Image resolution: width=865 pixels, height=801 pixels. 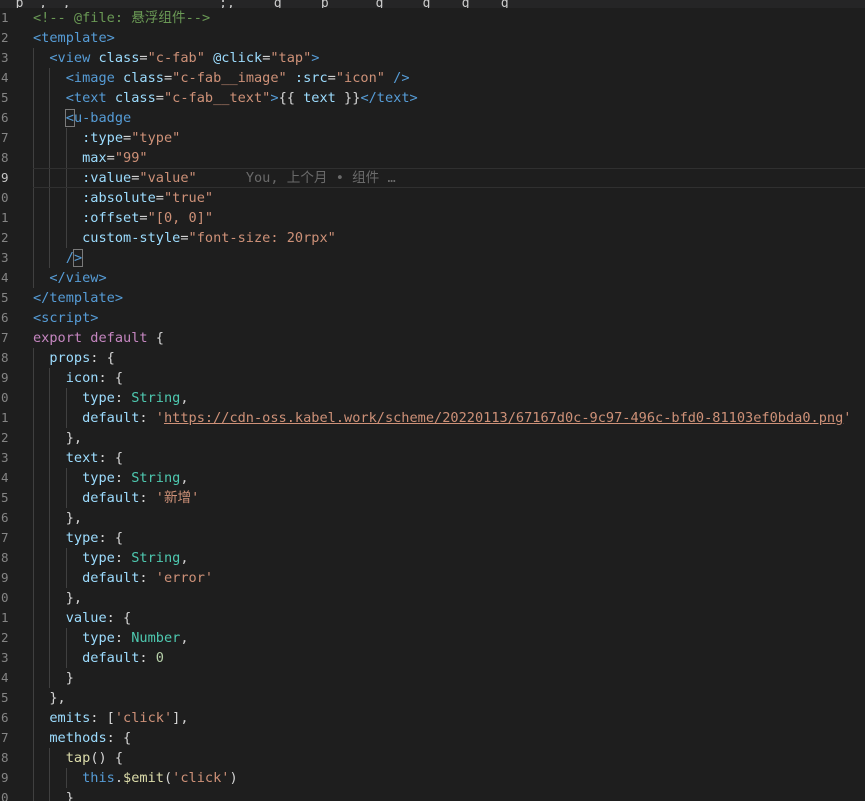 I want to click on code-line: 3 default: 0, so click(x=432, y=658).